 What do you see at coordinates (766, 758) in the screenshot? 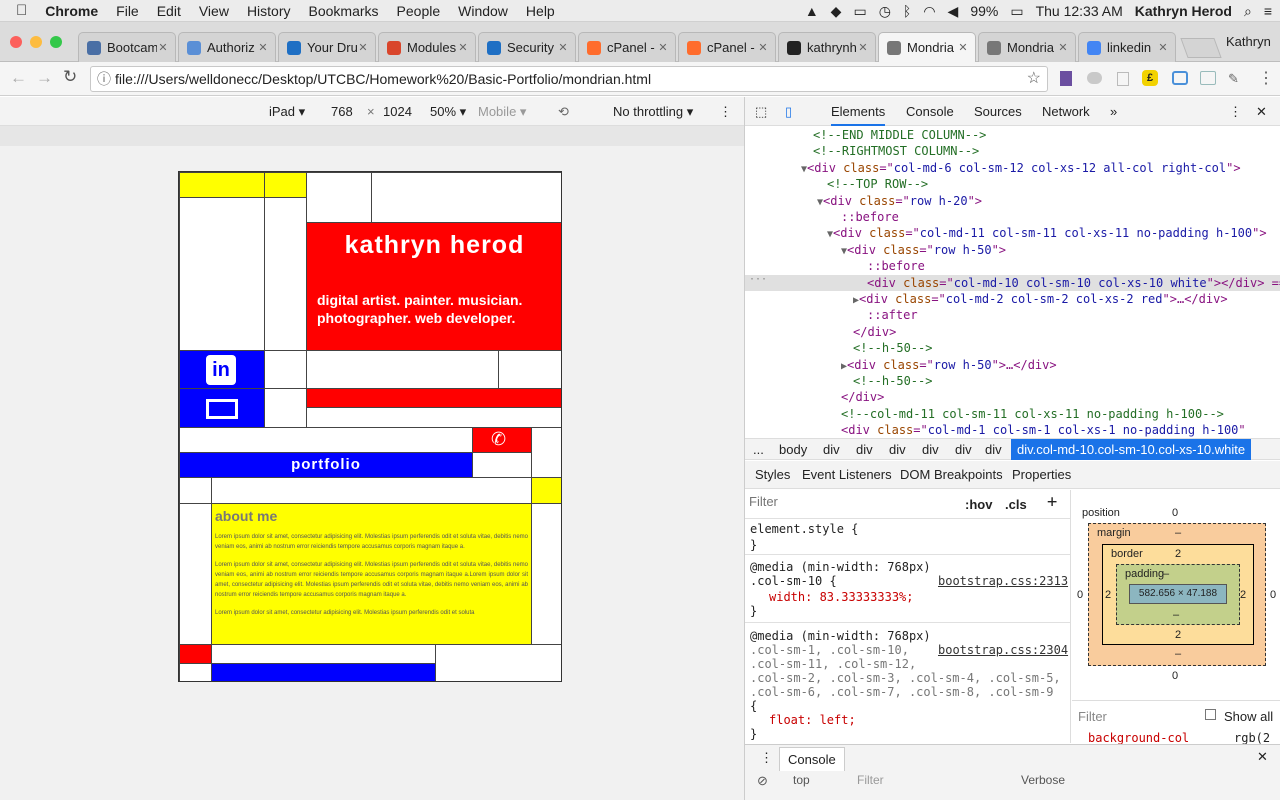
I see `drawer-menu-icon: ⋮` at bounding box center [766, 758].